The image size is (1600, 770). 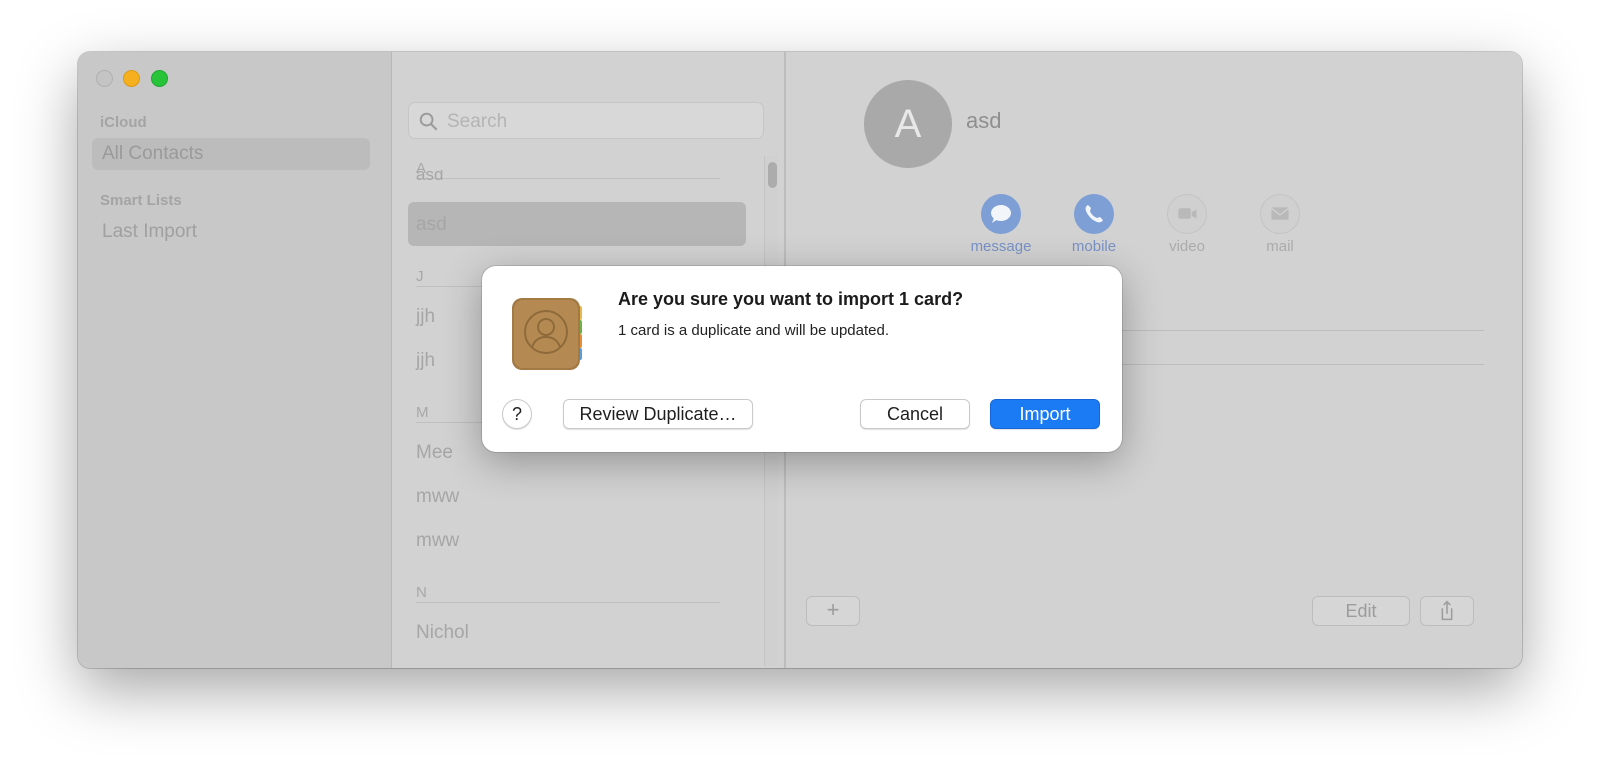 I want to click on dialog-title: Are you sure you want to import 1 card?, so click(x=791, y=299).